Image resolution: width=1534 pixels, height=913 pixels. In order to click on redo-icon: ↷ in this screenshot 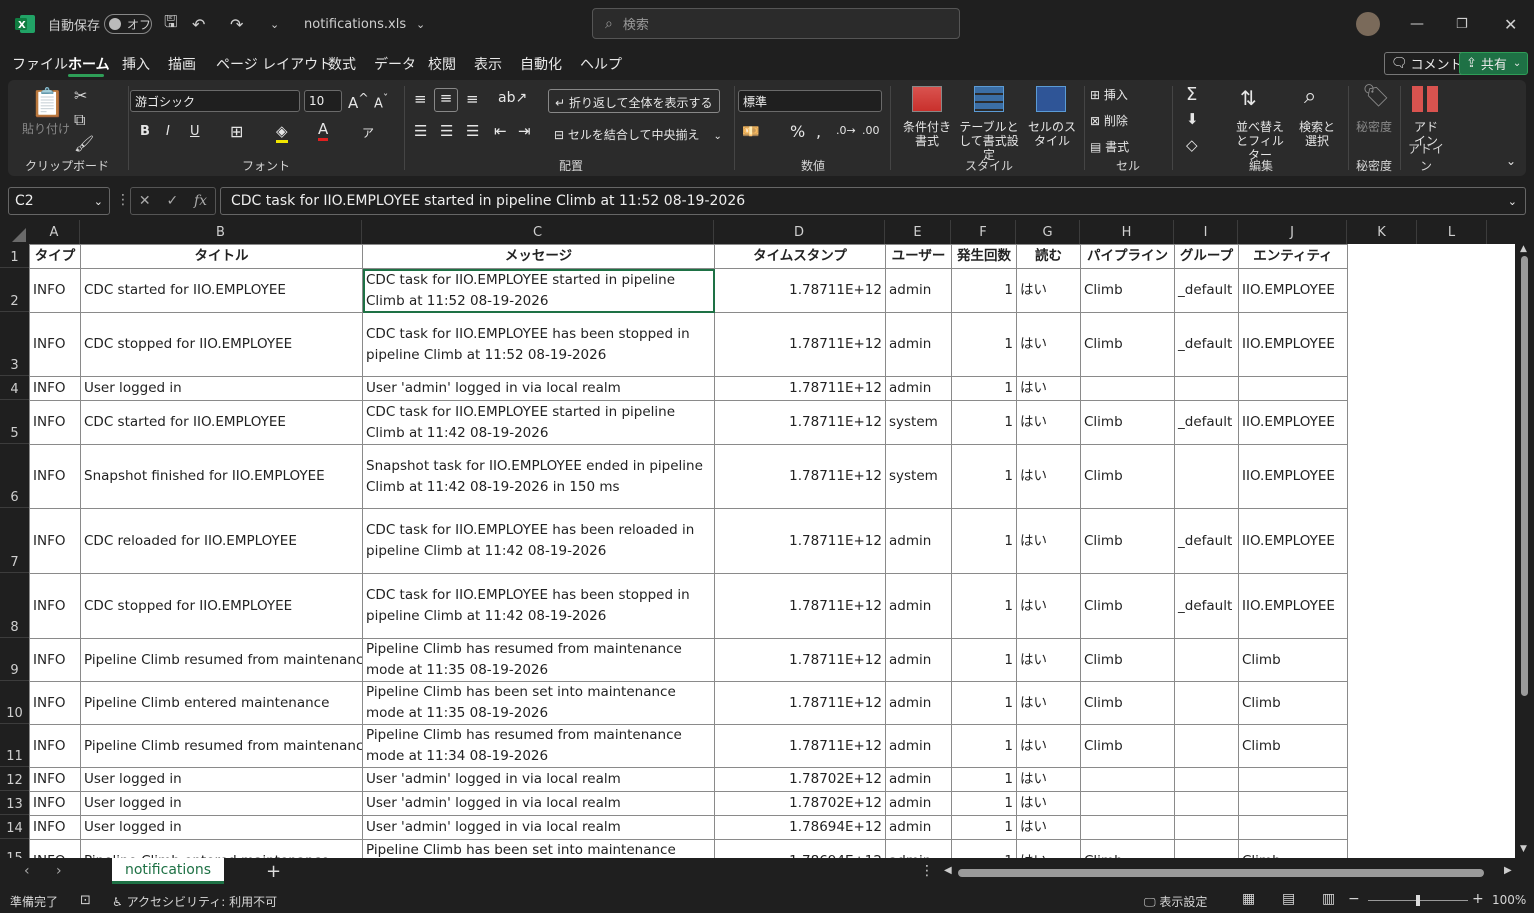, I will do `click(236, 24)`.